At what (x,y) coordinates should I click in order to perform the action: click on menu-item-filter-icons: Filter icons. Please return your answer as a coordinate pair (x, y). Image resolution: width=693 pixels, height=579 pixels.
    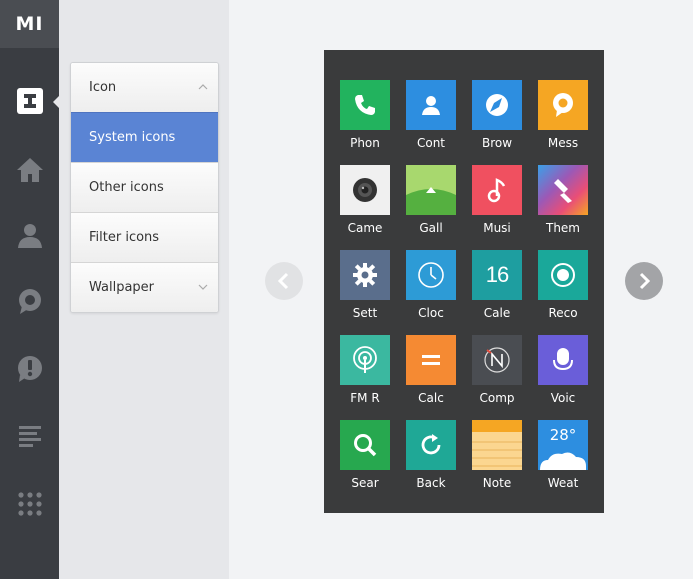
    Looking at the image, I should click on (144, 237).